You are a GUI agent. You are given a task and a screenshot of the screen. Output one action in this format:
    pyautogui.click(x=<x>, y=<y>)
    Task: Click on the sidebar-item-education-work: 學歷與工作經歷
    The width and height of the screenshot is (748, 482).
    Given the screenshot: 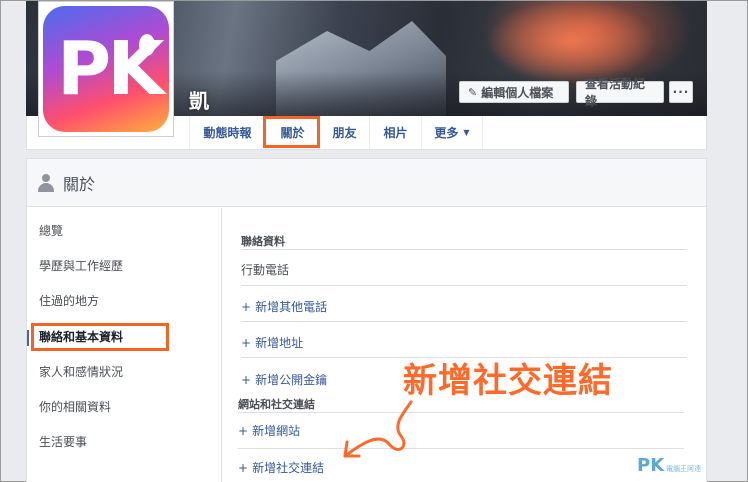 What is the action you would take?
    pyautogui.click(x=81, y=265)
    